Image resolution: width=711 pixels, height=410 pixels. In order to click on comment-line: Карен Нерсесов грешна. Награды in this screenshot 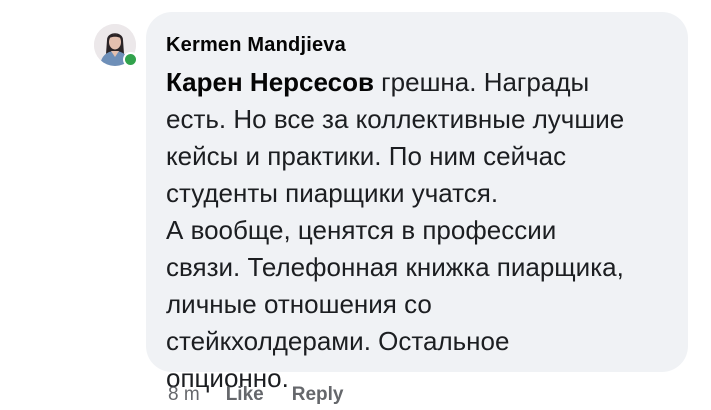, I will do `click(422, 82)`.